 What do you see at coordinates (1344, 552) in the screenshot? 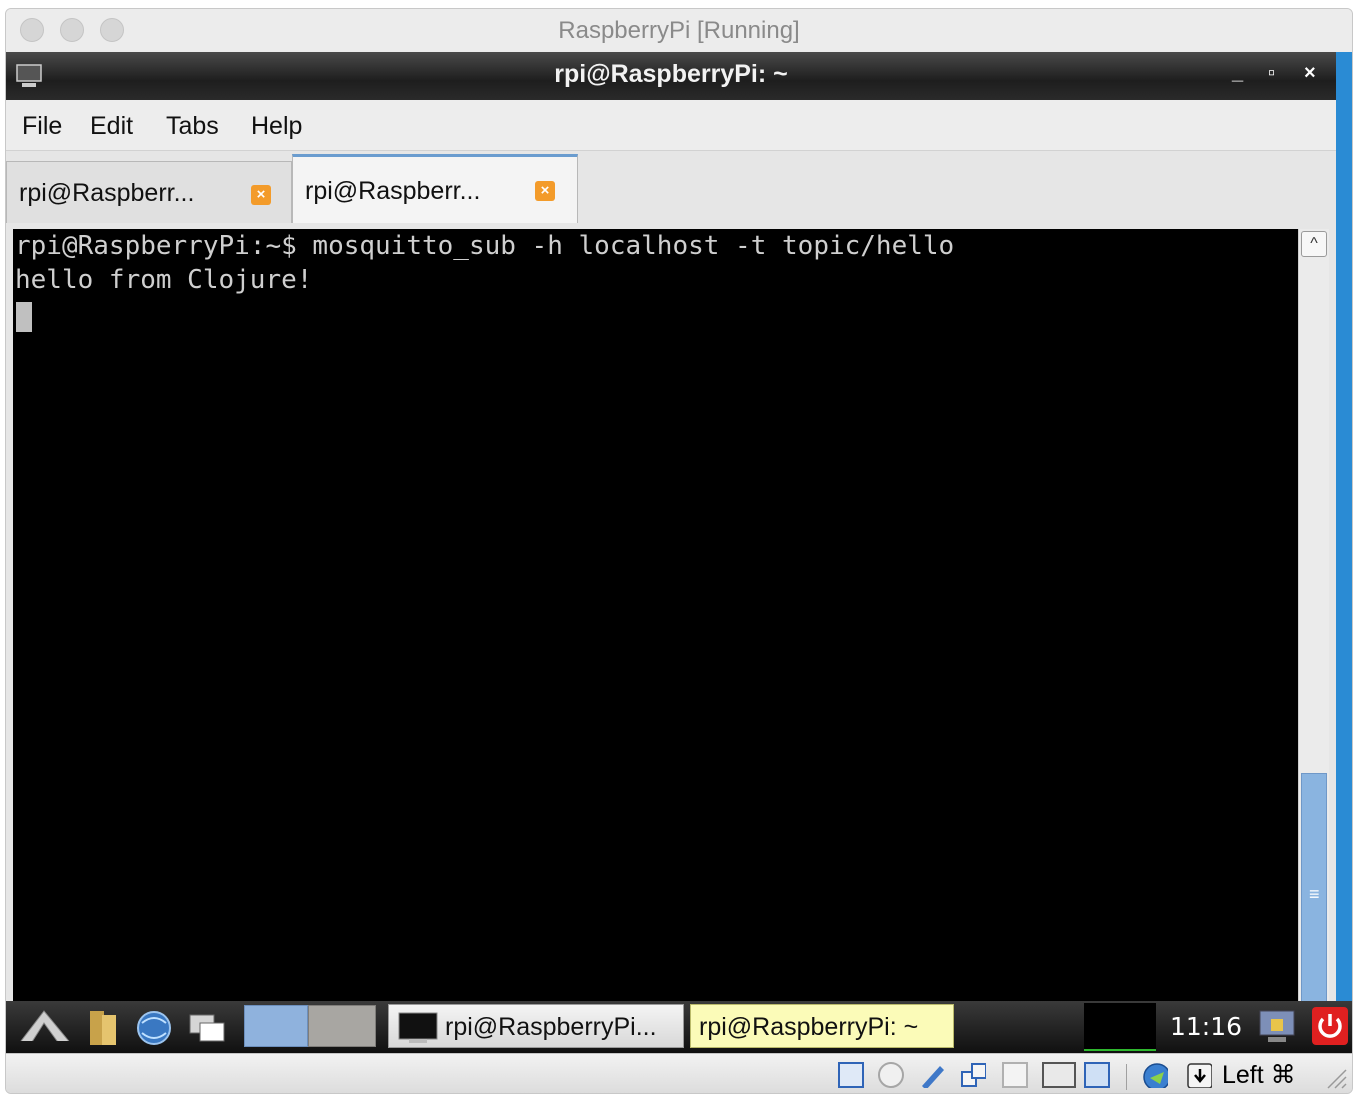
I see `desktop-background` at bounding box center [1344, 552].